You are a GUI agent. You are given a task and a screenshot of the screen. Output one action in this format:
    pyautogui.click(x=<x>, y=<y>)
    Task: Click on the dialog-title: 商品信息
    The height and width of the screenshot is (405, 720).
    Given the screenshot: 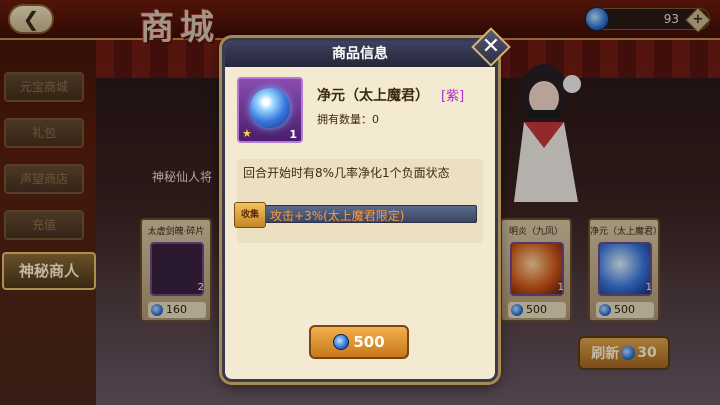 What is the action you would take?
    pyautogui.click(x=360, y=54)
    